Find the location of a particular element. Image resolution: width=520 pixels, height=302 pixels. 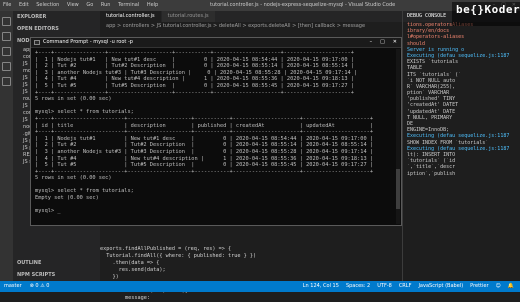

explorer-header: EXPLORER is located at coordinates (32, 17).